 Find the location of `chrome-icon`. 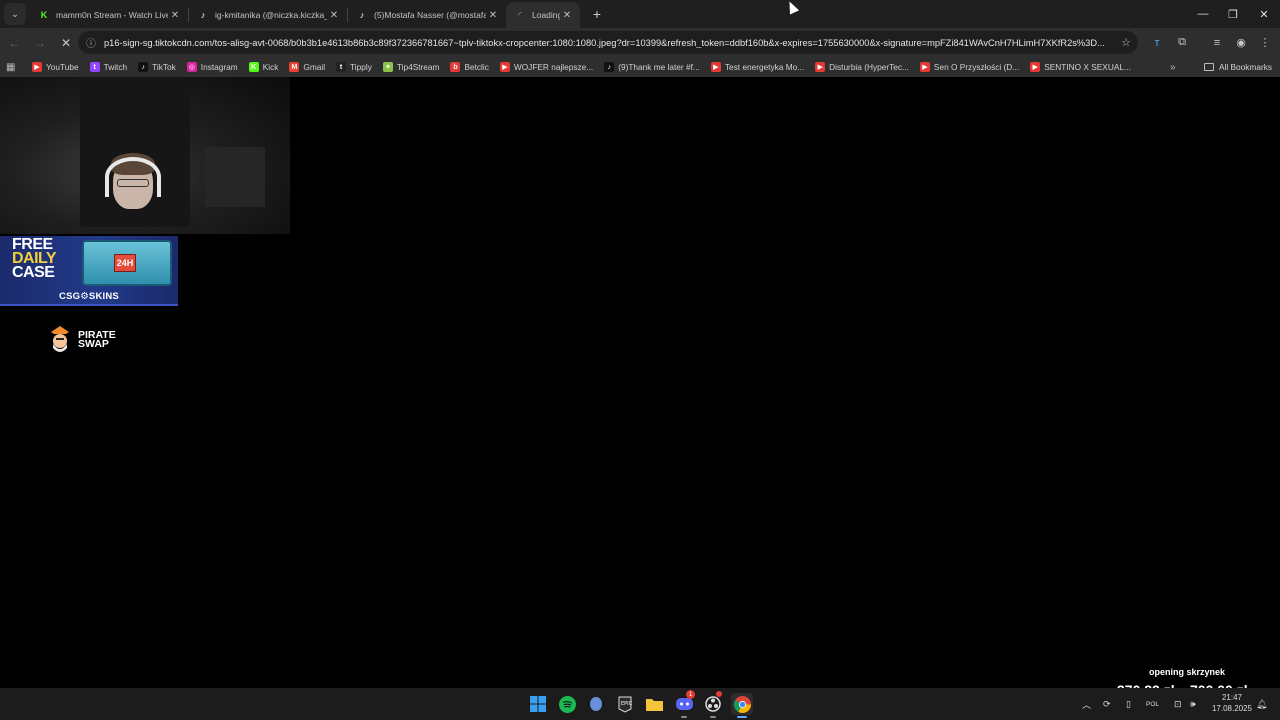

chrome-icon is located at coordinates (742, 704).